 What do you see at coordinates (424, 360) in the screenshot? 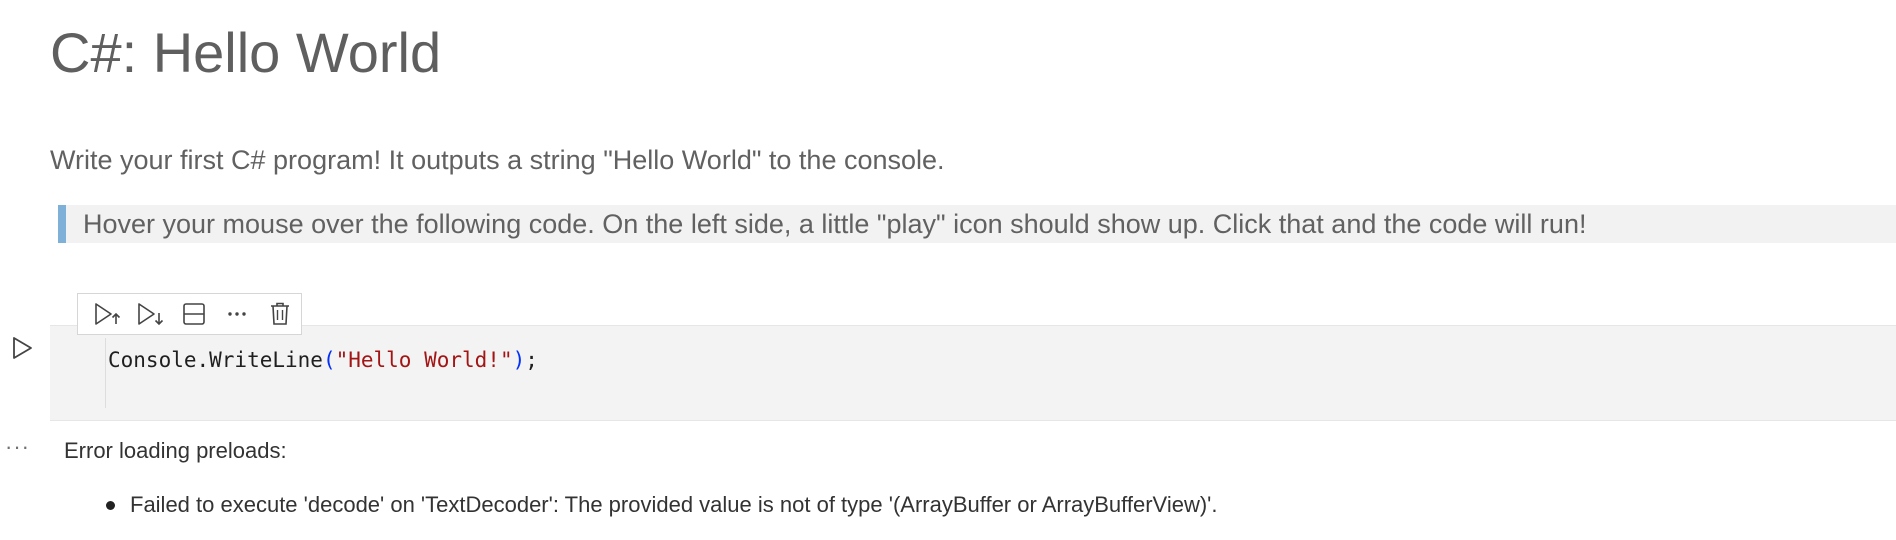
I see `code-string-literal: "Hello World!"` at bounding box center [424, 360].